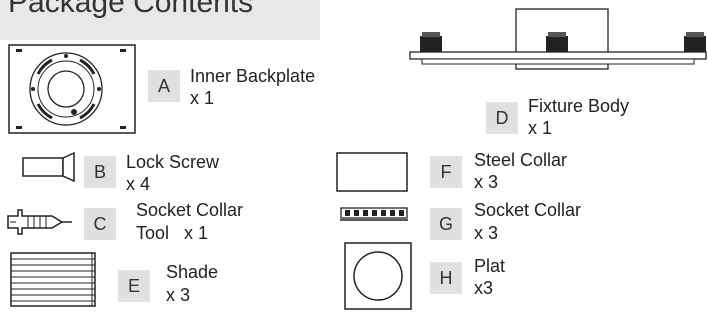 The height and width of the screenshot is (314, 708). I want to click on item-quantity: Tool x 1, so click(172, 233).